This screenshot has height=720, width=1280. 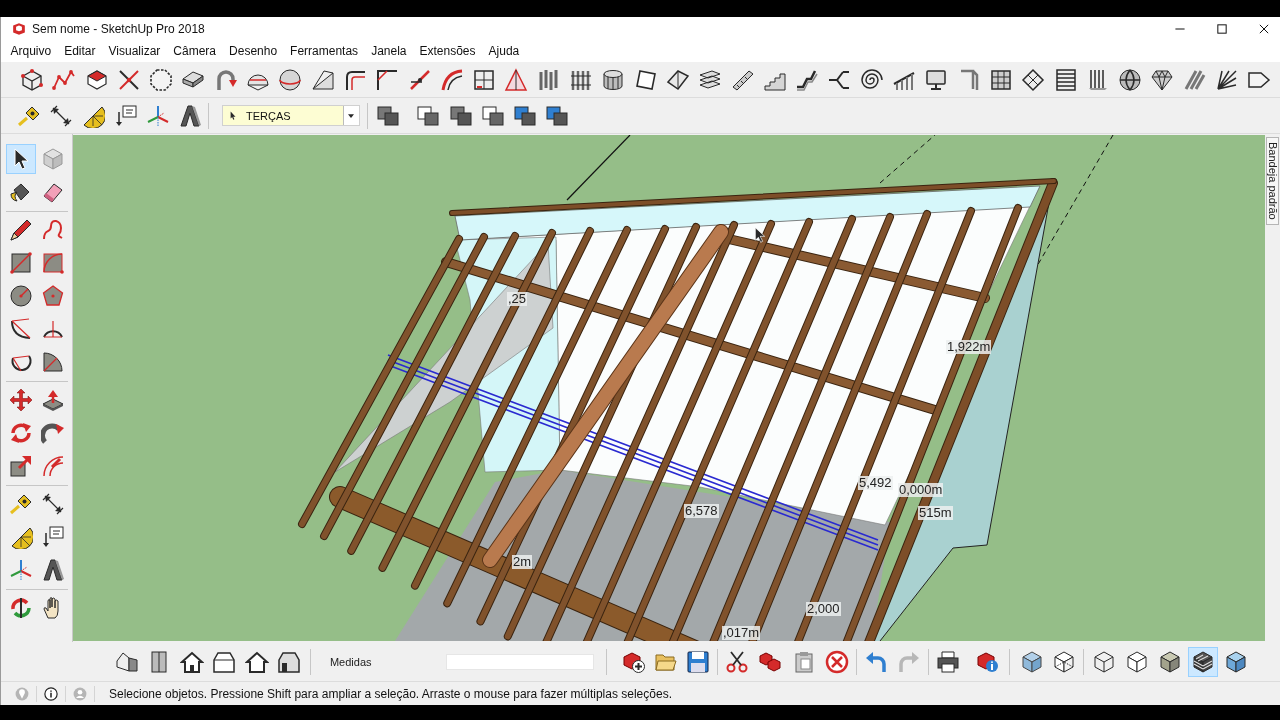 I want to click on menu-item: Visualizar, so click(x=134, y=51).